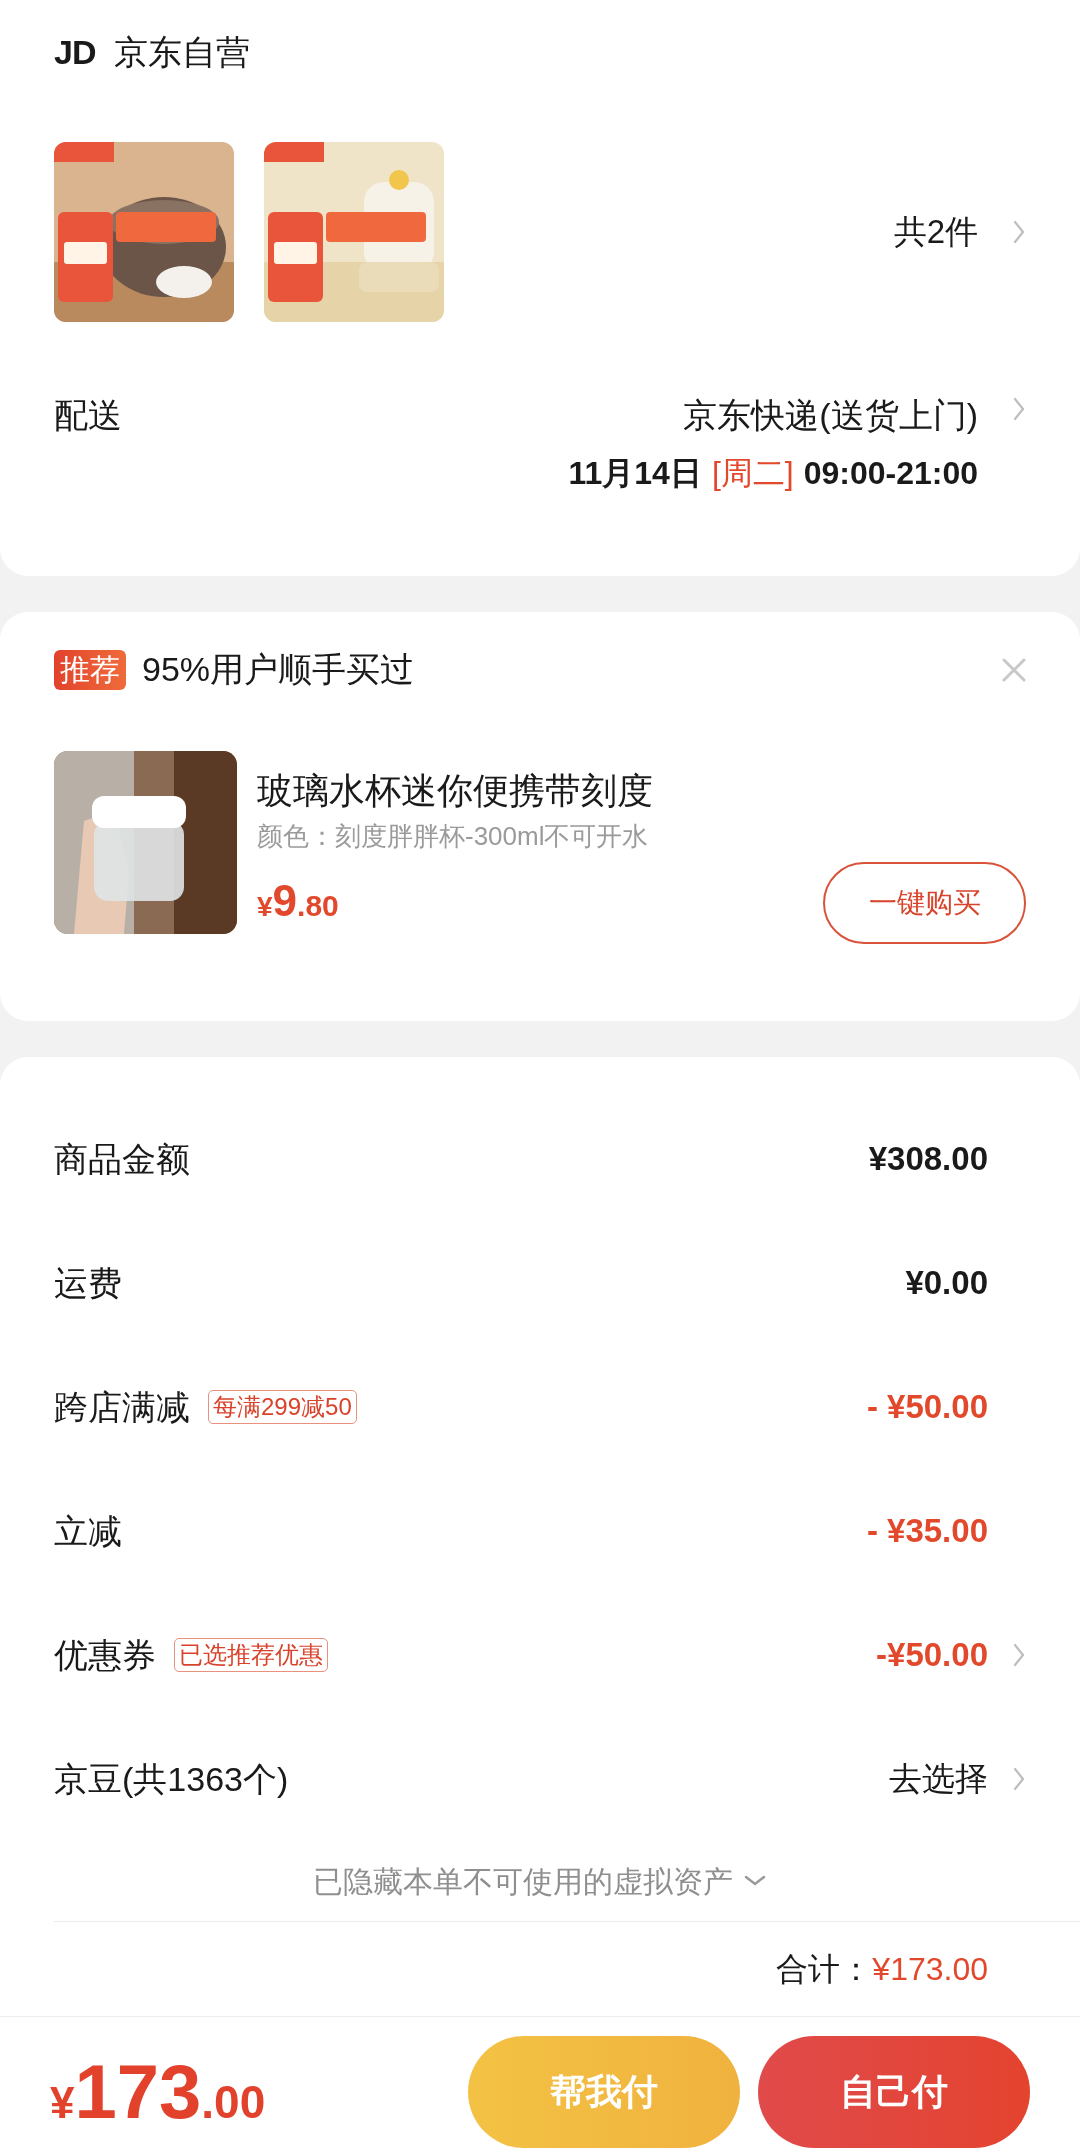 The width and height of the screenshot is (1080, 2148). I want to click on fee-value: ¥308.00, so click(928, 1159).